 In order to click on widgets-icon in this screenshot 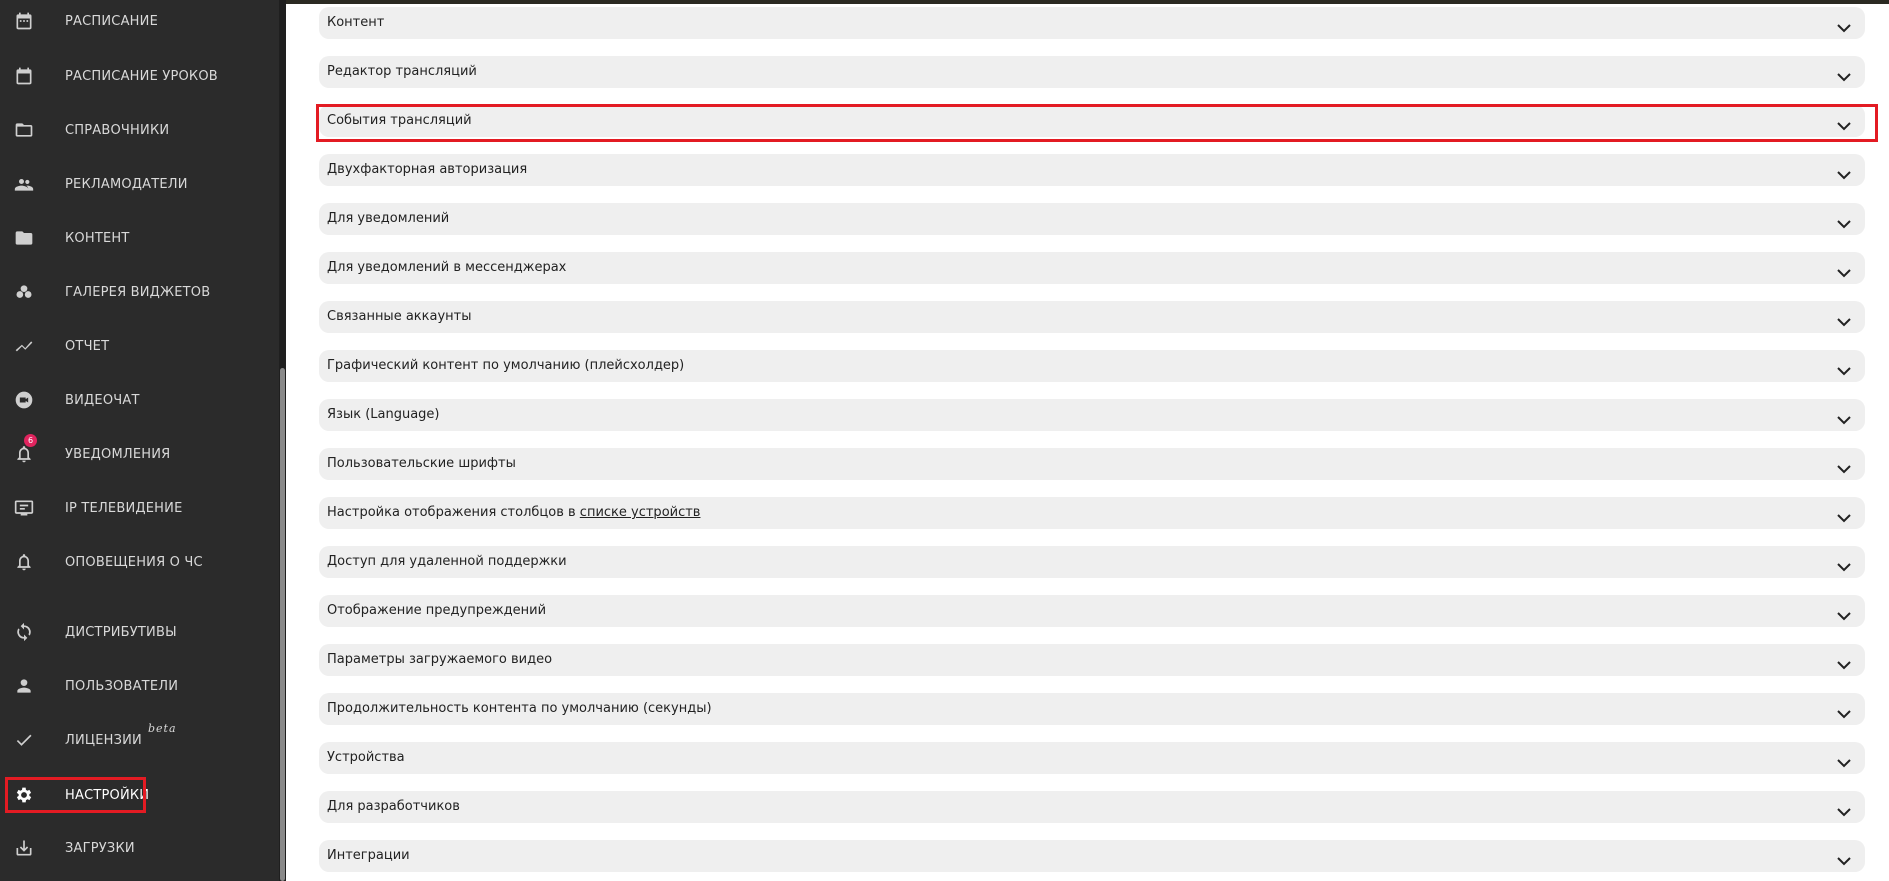, I will do `click(24, 292)`.